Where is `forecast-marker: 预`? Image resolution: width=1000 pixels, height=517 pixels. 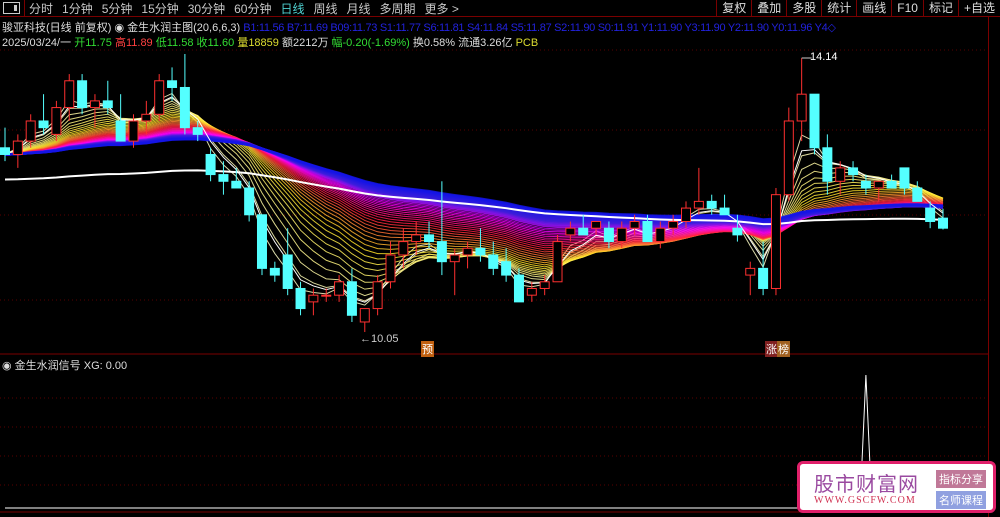
forecast-marker: 预 is located at coordinates (427, 349).